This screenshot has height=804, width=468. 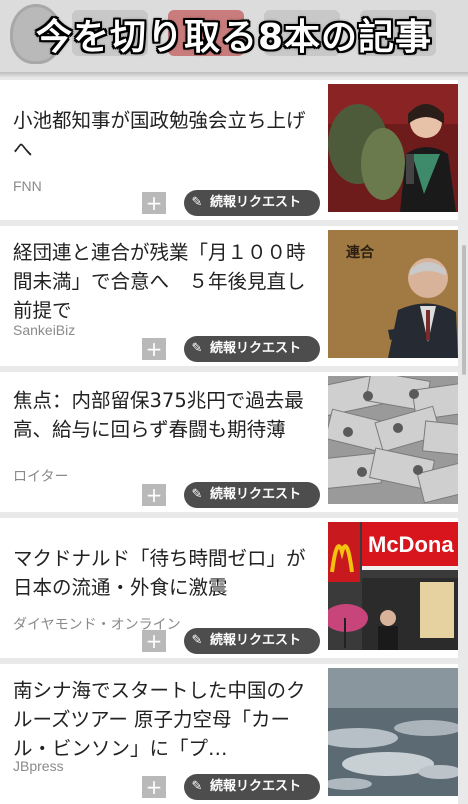 What do you see at coordinates (411, 544) in the screenshot?
I see `thumbnail-caption: McDona` at bounding box center [411, 544].